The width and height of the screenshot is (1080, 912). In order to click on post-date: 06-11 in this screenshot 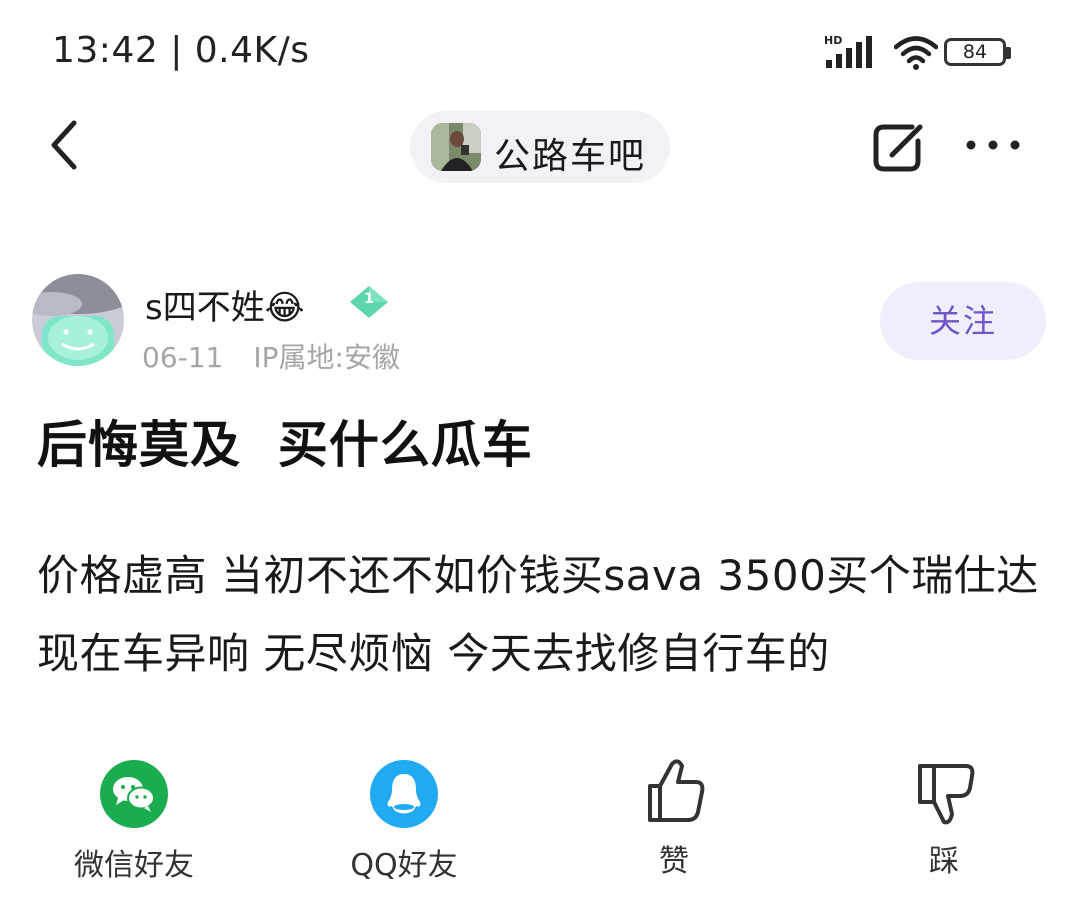, I will do `click(183, 357)`.